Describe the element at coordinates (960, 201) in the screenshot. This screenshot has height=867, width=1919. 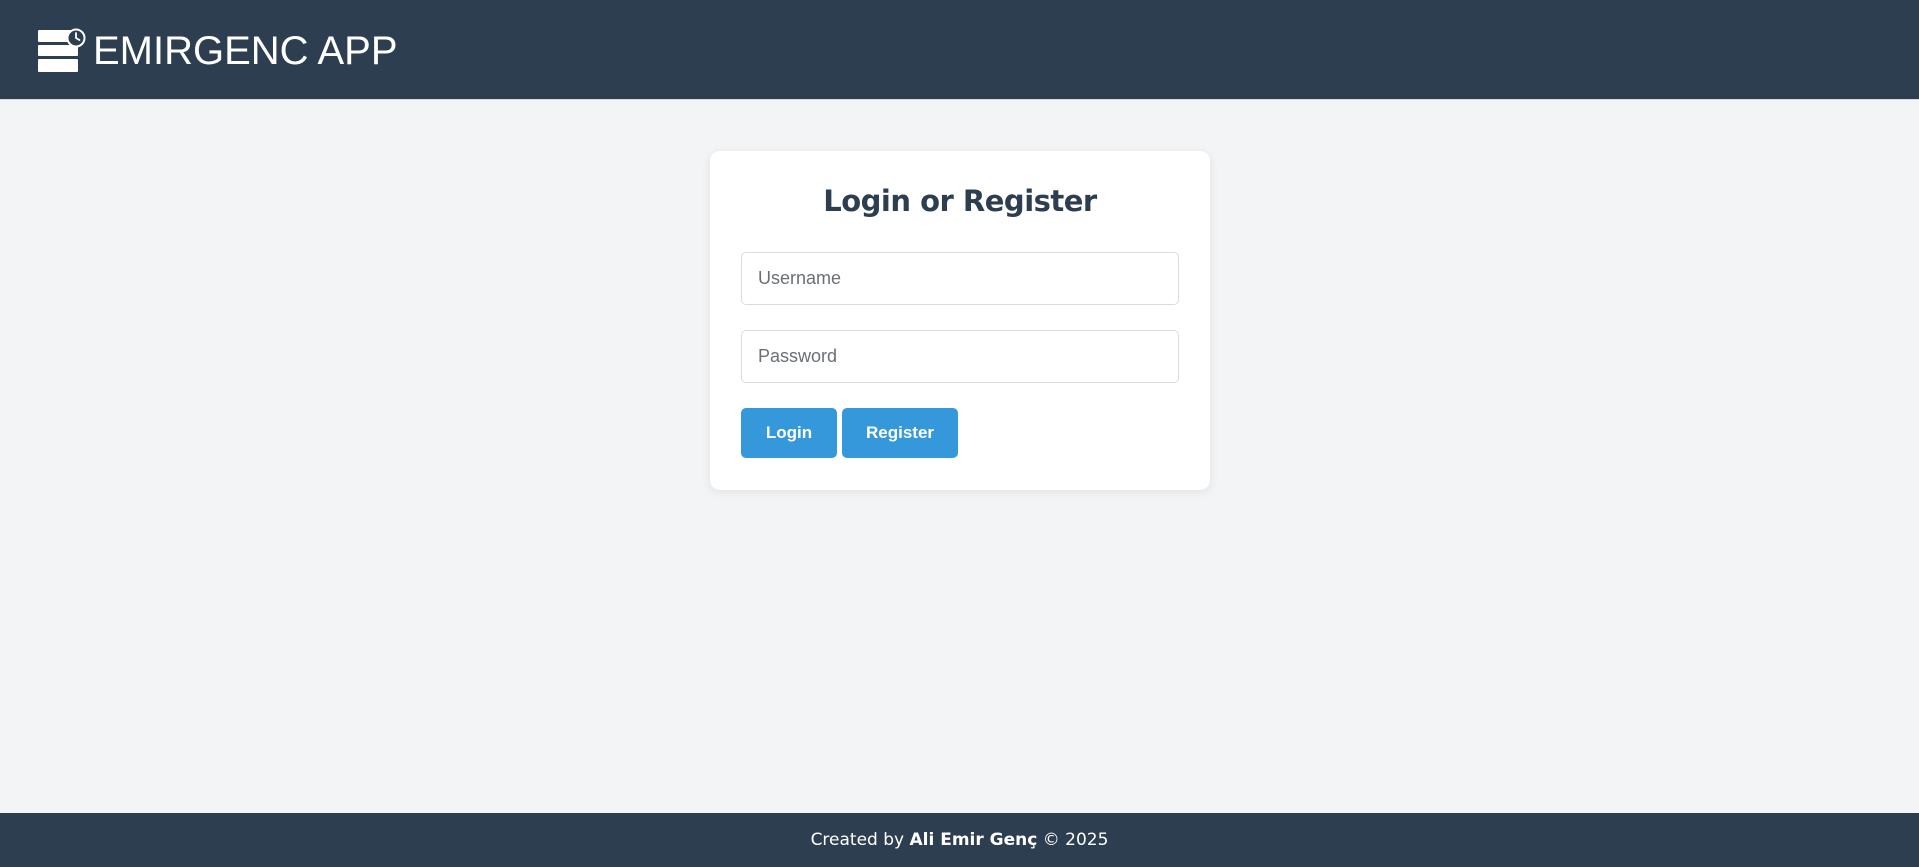
I see `login-card-title: Login or Register` at that location.